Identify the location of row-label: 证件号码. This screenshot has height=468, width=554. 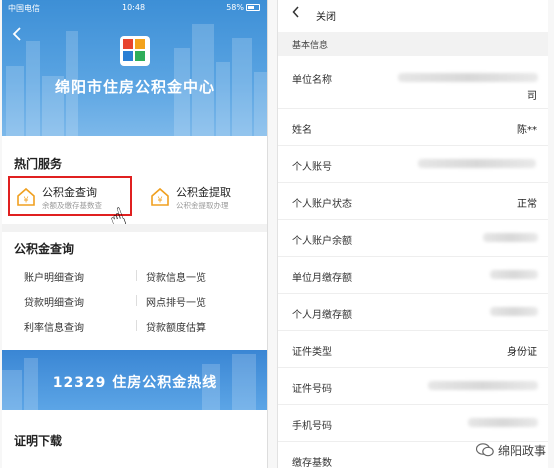
(312, 389).